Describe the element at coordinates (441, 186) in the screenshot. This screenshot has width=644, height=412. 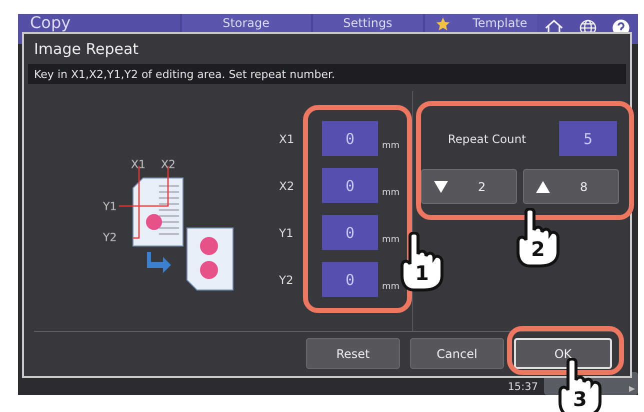
I see `down-triangle-icon` at that location.